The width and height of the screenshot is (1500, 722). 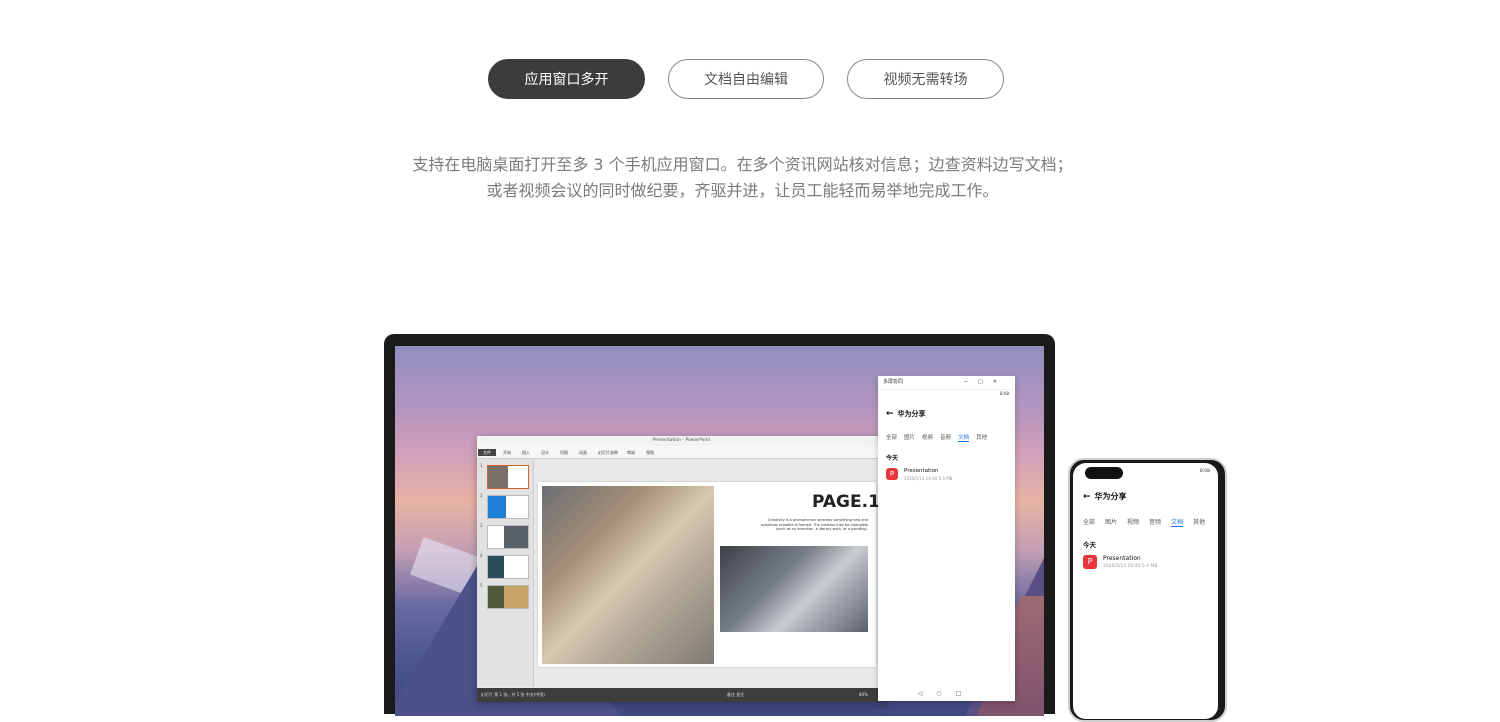 I want to click on ppt-menu-view: 视图, so click(x=650, y=452).